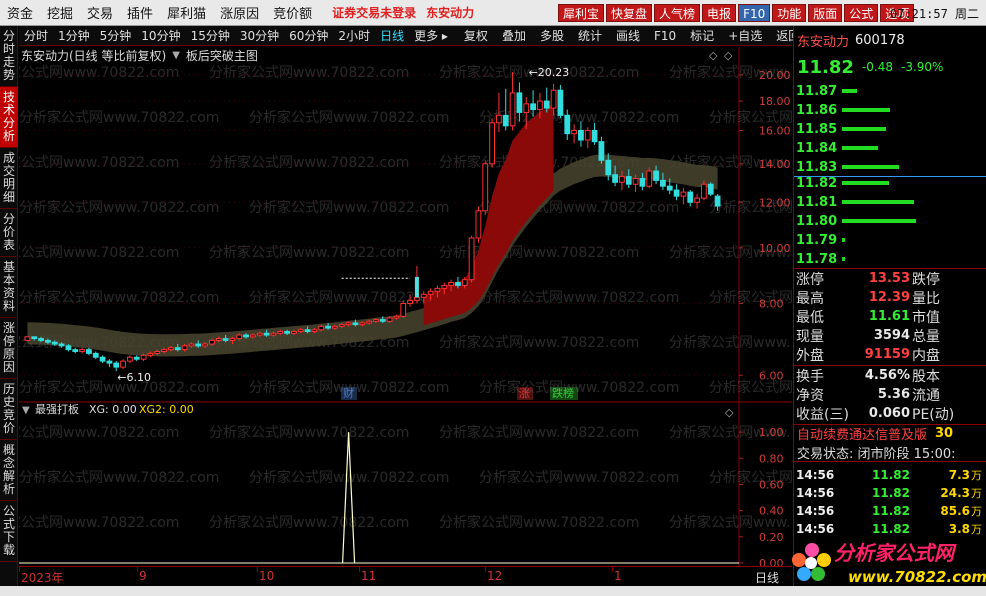  I want to click on left-tab-1: 技术分析, so click(9, 117).